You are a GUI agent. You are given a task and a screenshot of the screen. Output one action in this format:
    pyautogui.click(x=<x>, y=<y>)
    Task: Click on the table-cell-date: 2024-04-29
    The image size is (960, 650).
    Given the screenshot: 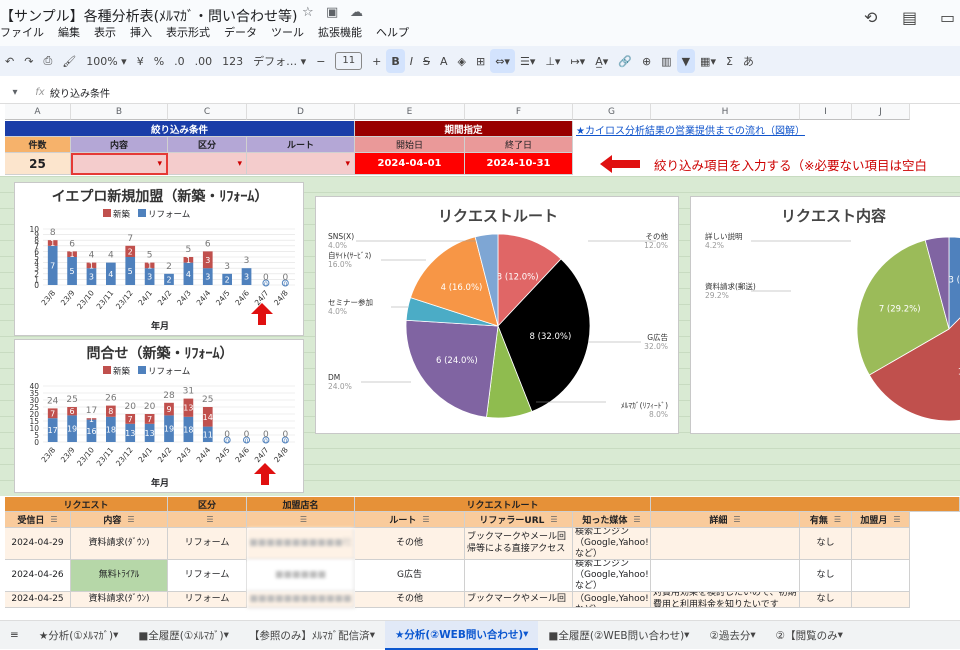 What is the action you would take?
    pyautogui.click(x=38, y=544)
    